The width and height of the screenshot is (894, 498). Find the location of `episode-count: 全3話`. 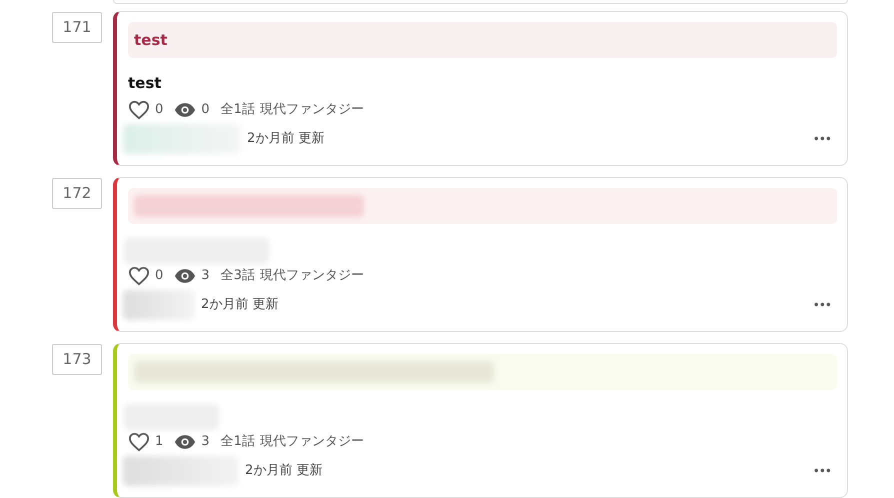

episode-count: 全3話 is located at coordinates (237, 276).